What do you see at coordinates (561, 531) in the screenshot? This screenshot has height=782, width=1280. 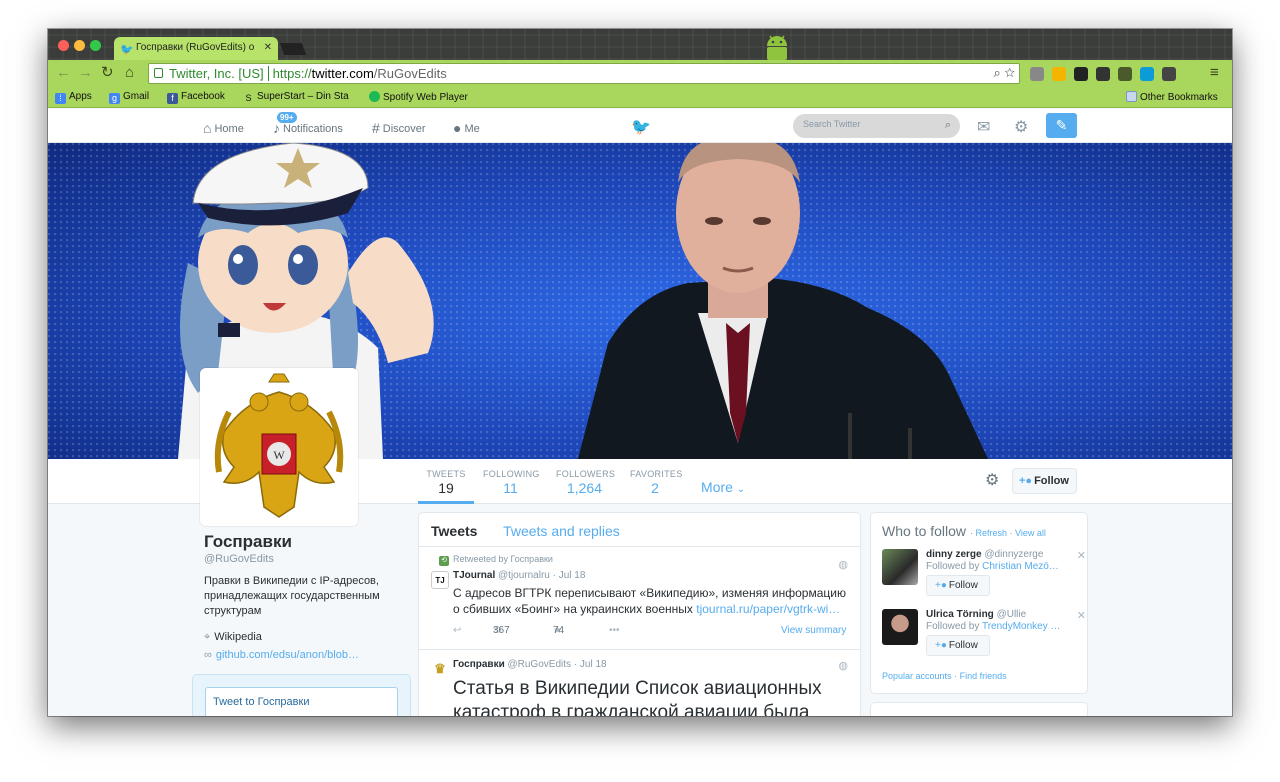 I see `tab-tweets-and-replies: Tweets and replies` at bounding box center [561, 531].